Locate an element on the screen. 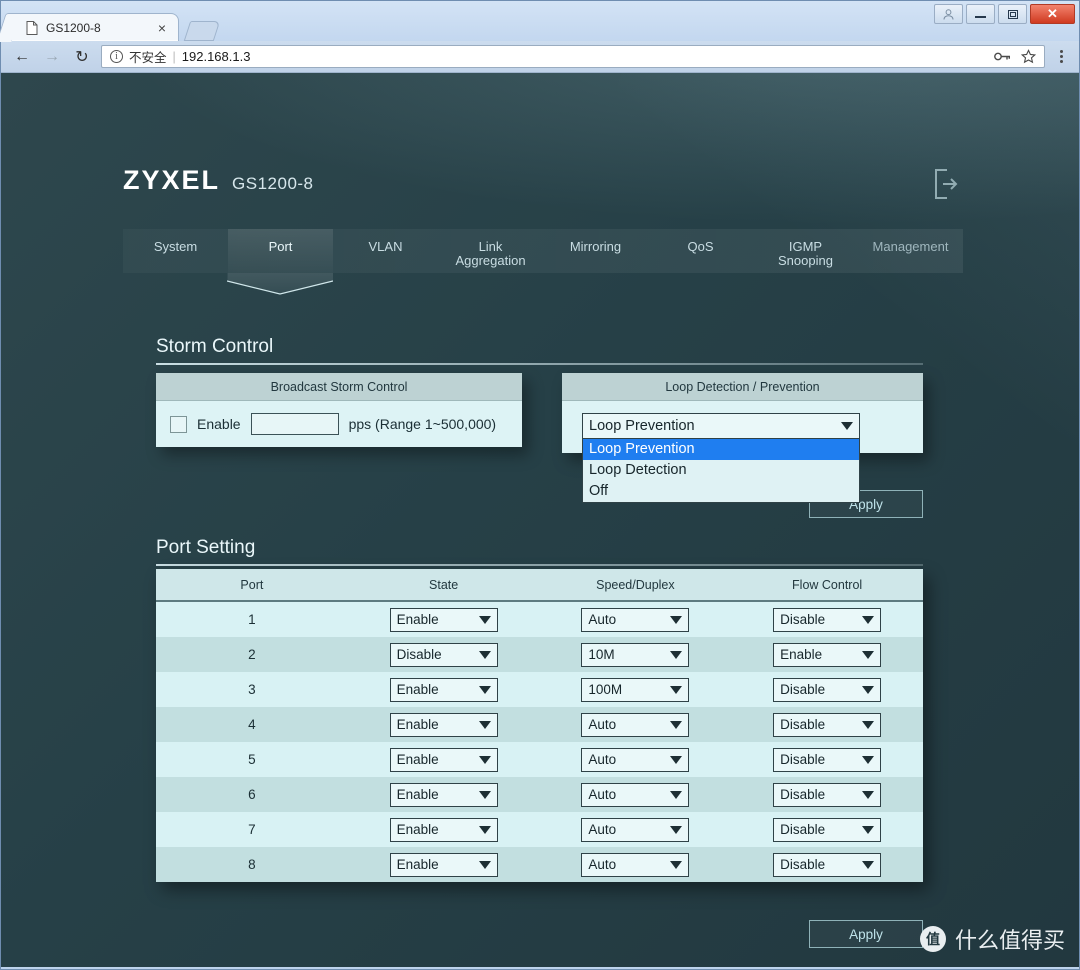 This screenshot has width=1080, height=970. port-number: 2 is located at coordinates (252, 654).